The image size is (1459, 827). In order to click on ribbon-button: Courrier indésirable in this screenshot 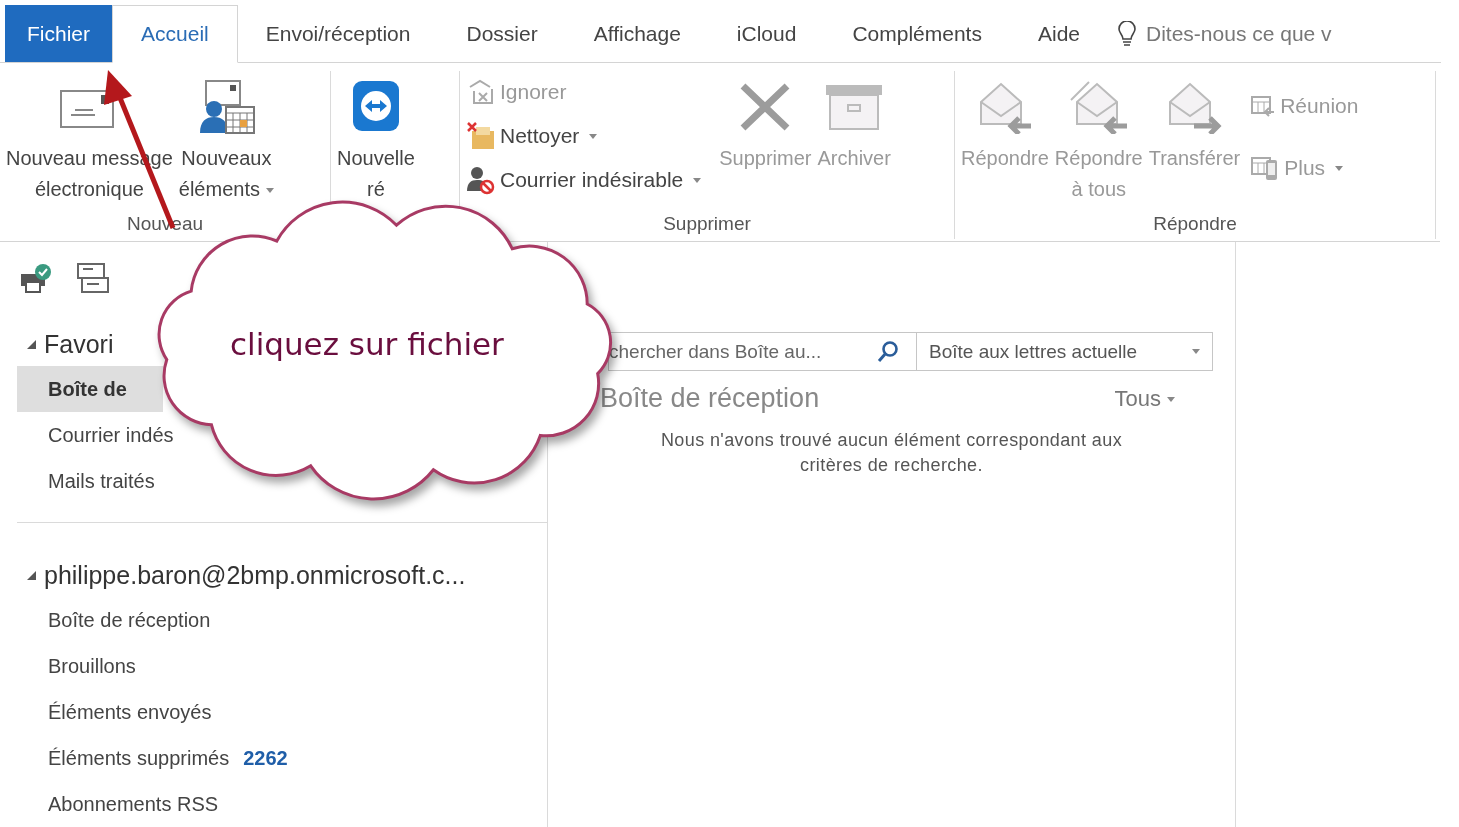, I will do `click(584, 180)`.